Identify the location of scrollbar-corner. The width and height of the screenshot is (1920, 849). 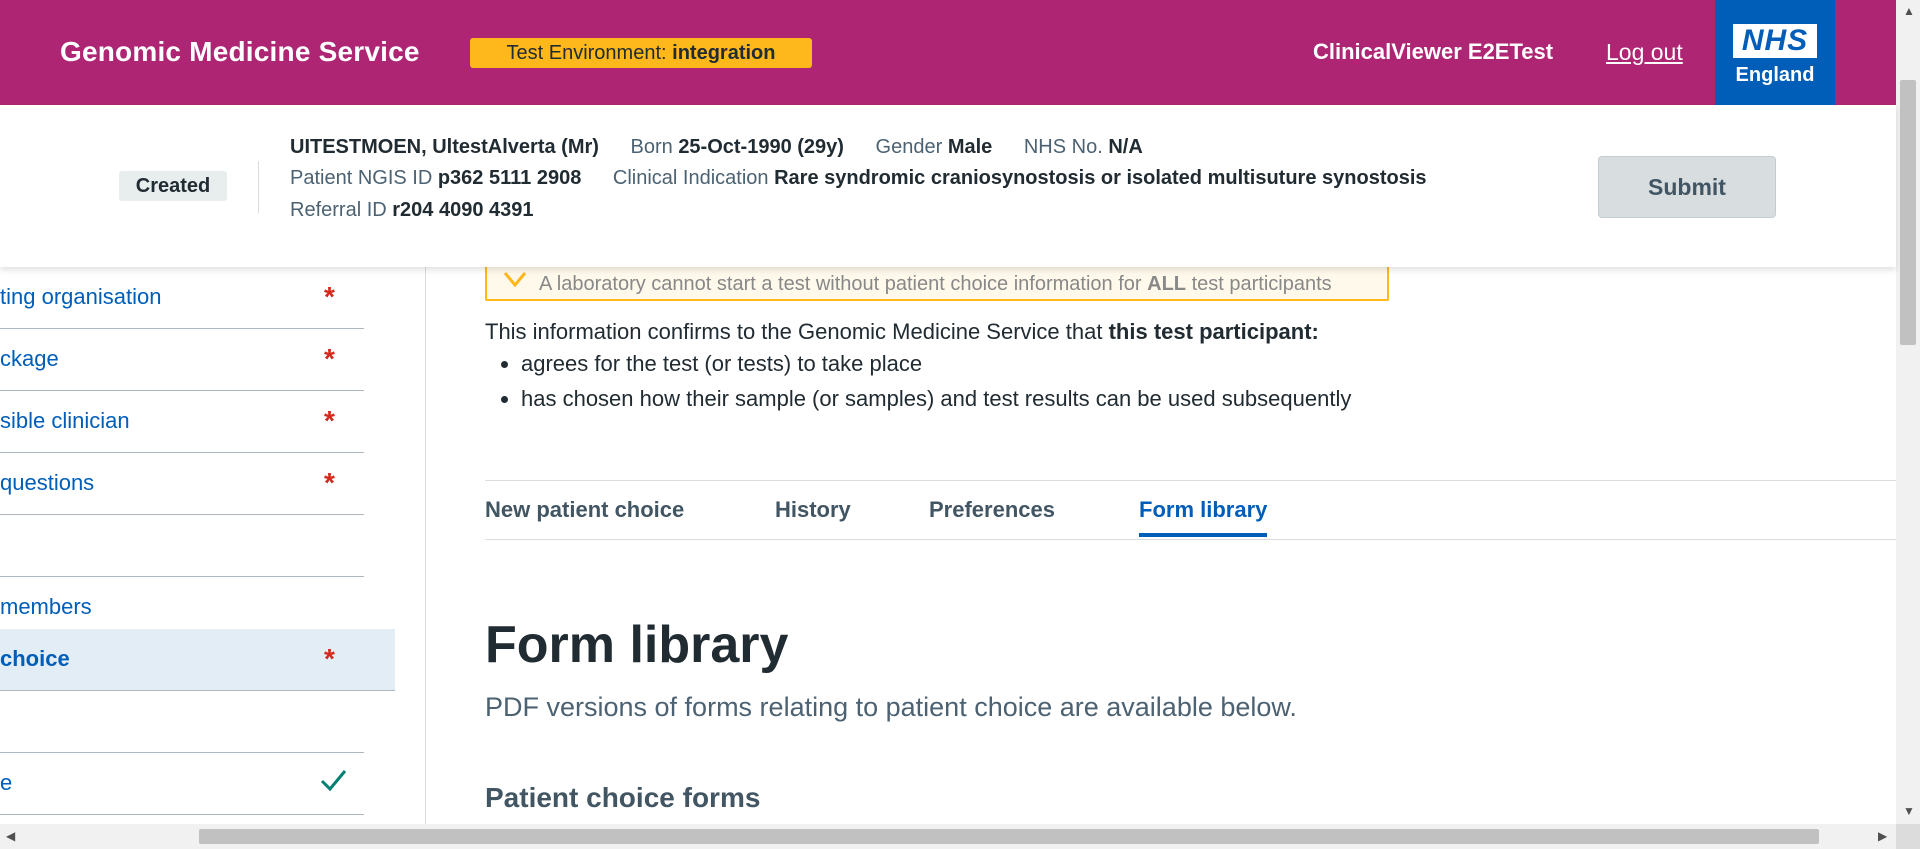
(1908, 836).